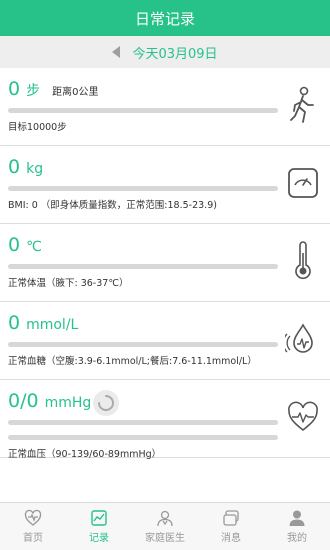 This screenshot has width=330, height=550. I want to click on temperature-progress-bar, so click(143, 266).